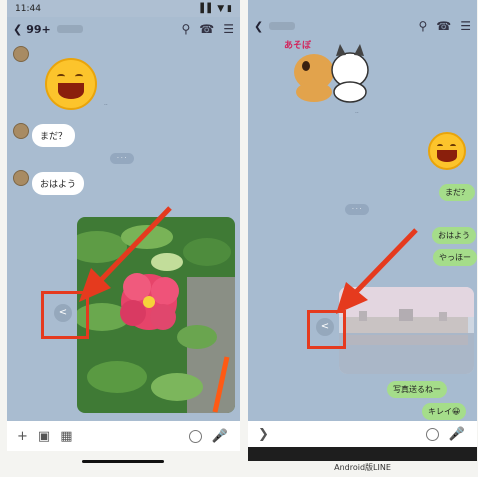  Describe the element at coordinates (362, 454) in the screenshot. I see `nav-bar-strip` at that location.